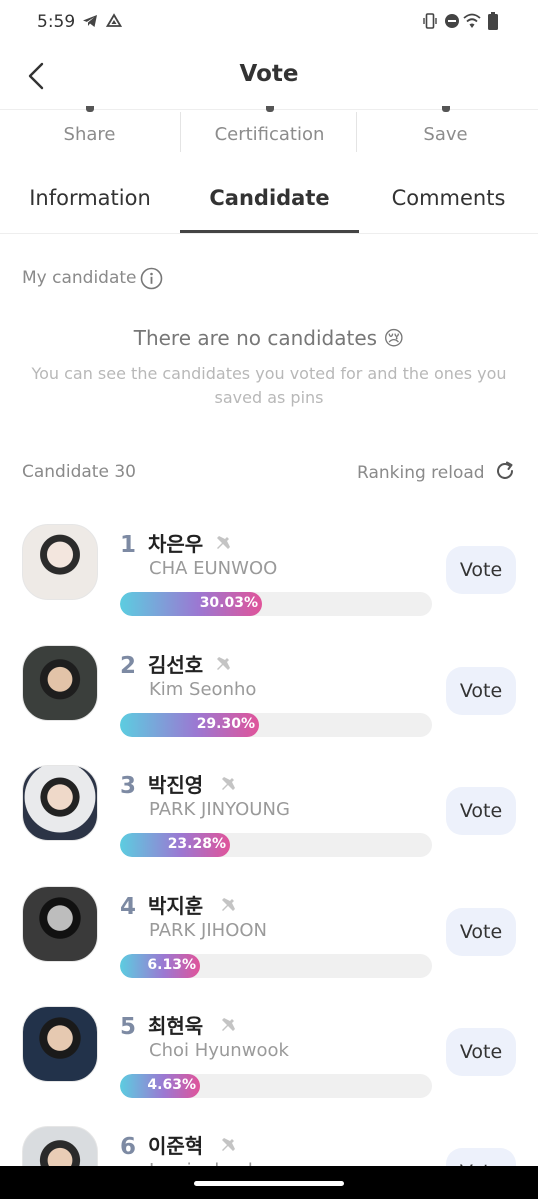  What do you see at coordinates (276, 845) in the screenshot?
I see `vote-percentage-bar: 23.28%` at bounding box center [276, 845].